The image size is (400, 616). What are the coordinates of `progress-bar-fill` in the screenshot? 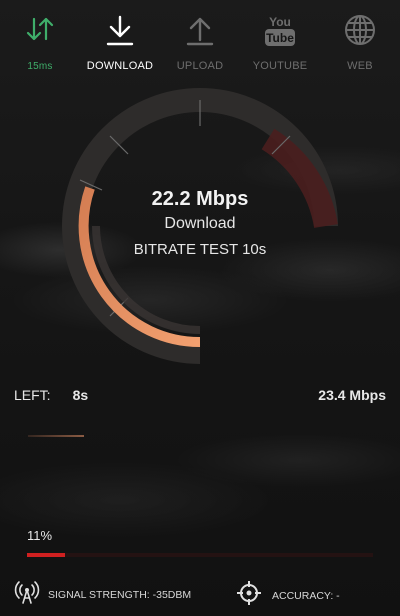 It's located at (46, 555).